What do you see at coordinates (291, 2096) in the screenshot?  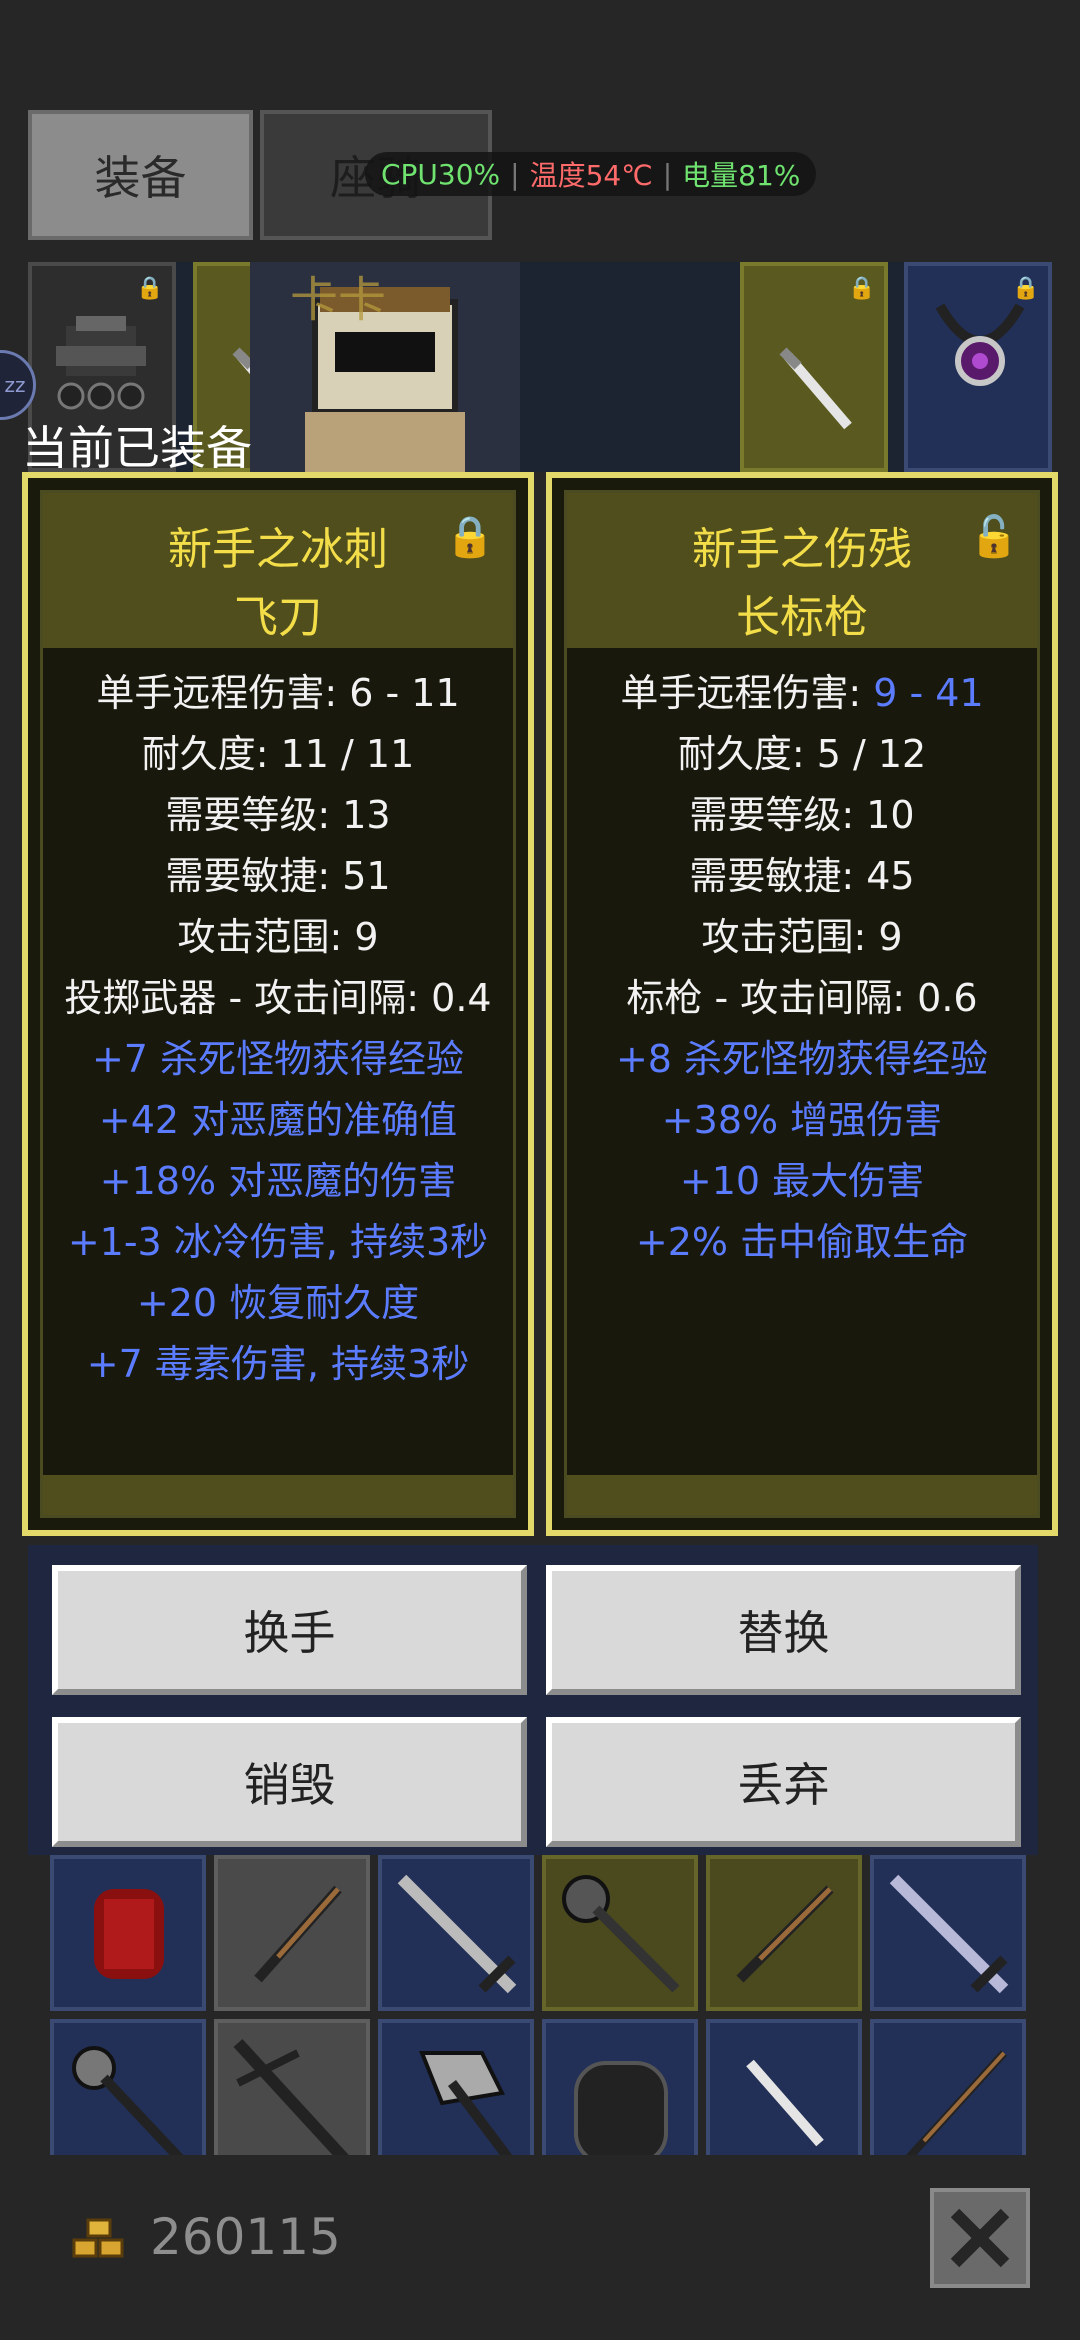 I see `flail-icon` at bounding box center [291, 2096].